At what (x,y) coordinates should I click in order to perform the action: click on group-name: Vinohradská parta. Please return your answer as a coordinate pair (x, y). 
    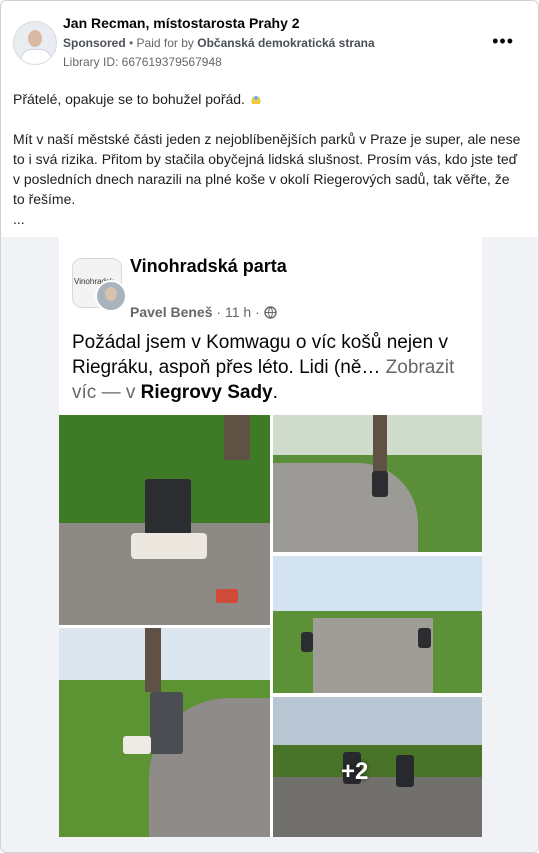
    Looking at the image, I should click on (208, 266).